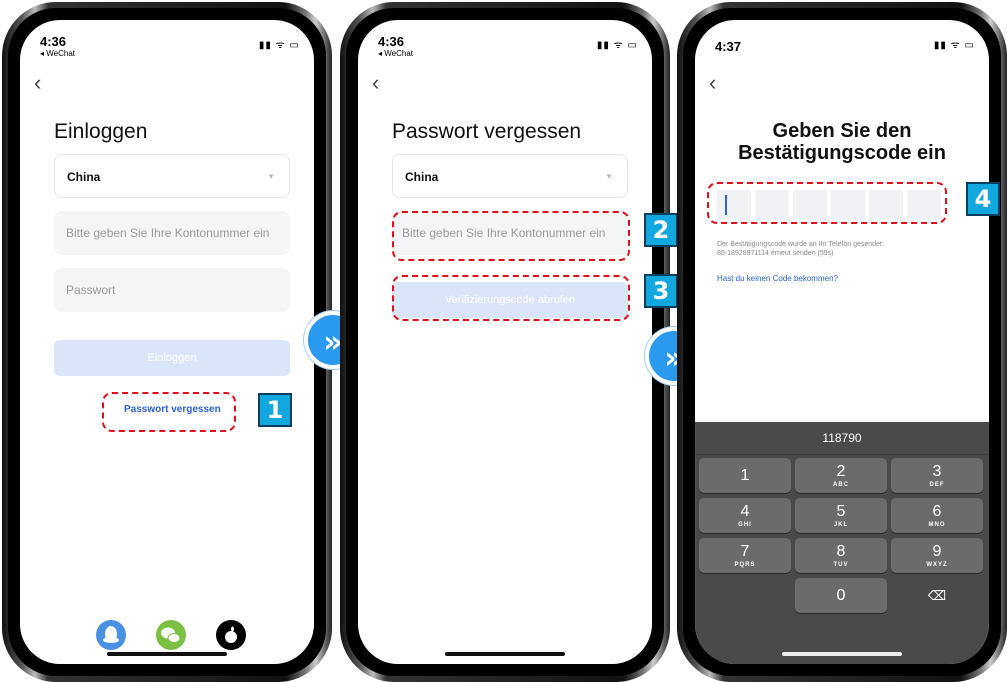 Image resolution: width=1007 pixels, height=682 pixels. What do you see at coordinates (842, 438) in the screenshot?
I see `keyboard-suggestion: 118790` at bounding box center [842, 438].